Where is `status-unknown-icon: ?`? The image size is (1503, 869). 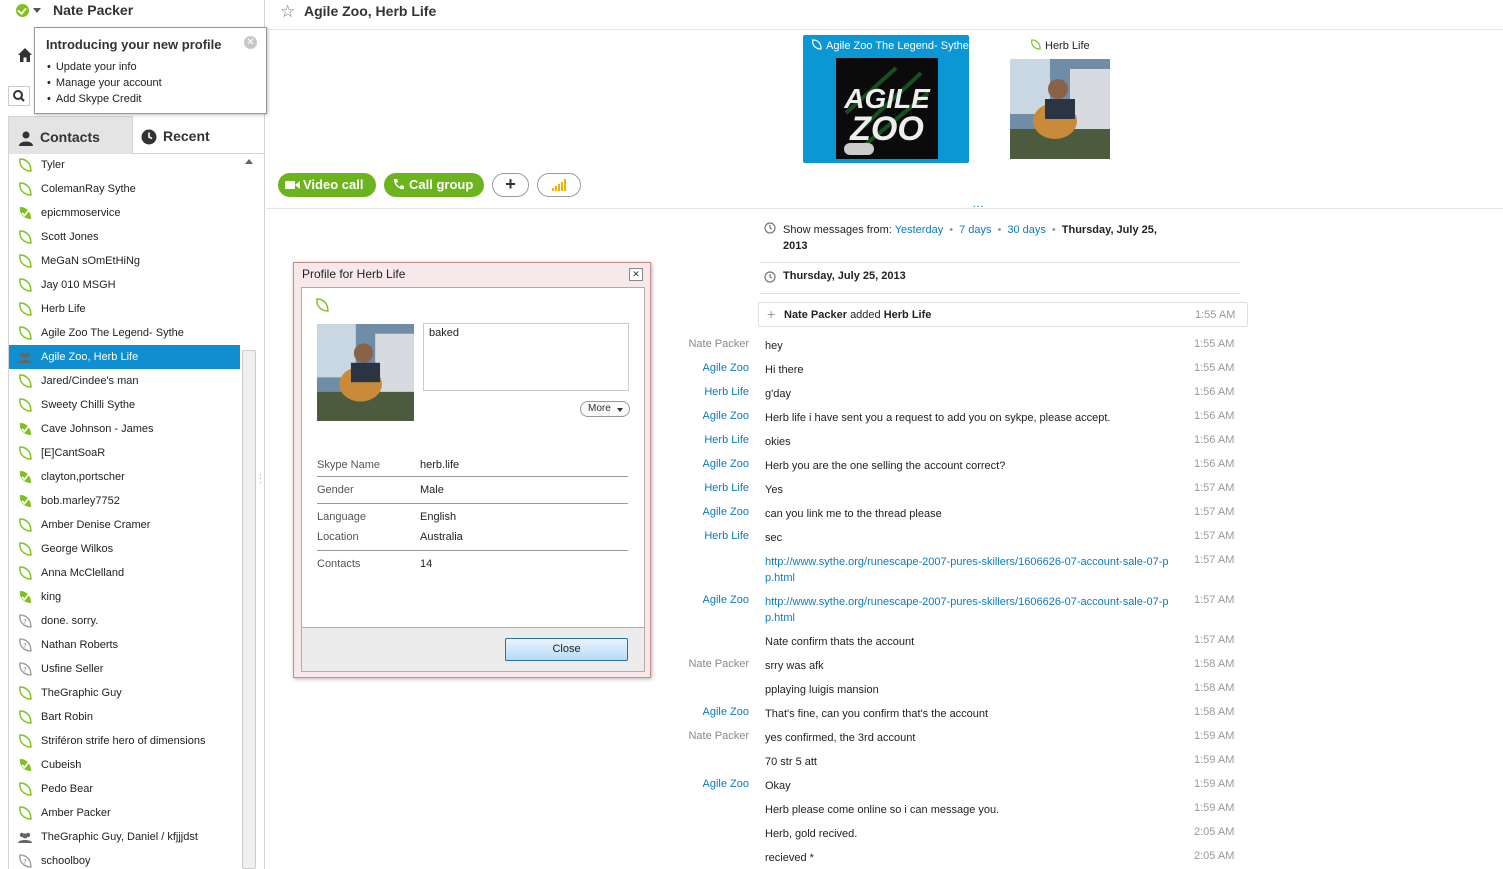
status-unknown-icon: ? is located at coordinates (25, 645).